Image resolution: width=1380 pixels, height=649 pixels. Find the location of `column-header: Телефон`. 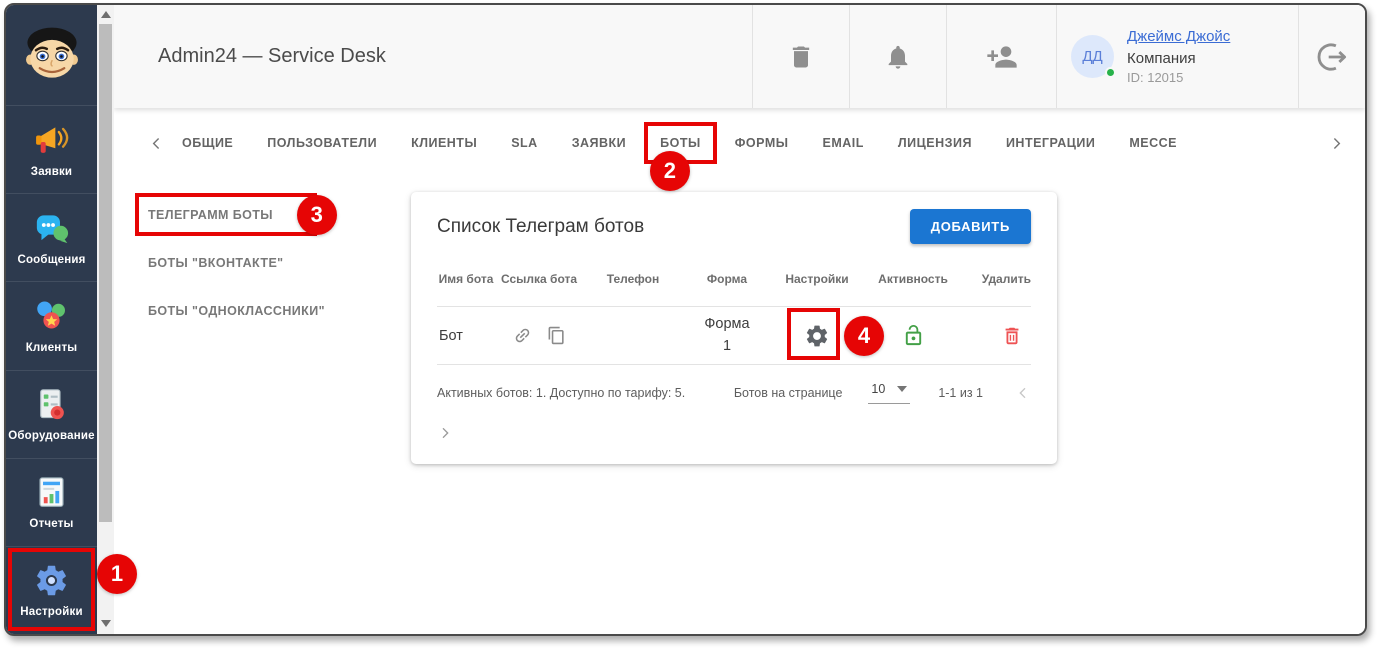

column-header: Телефон is located at coordinates (633, 279).